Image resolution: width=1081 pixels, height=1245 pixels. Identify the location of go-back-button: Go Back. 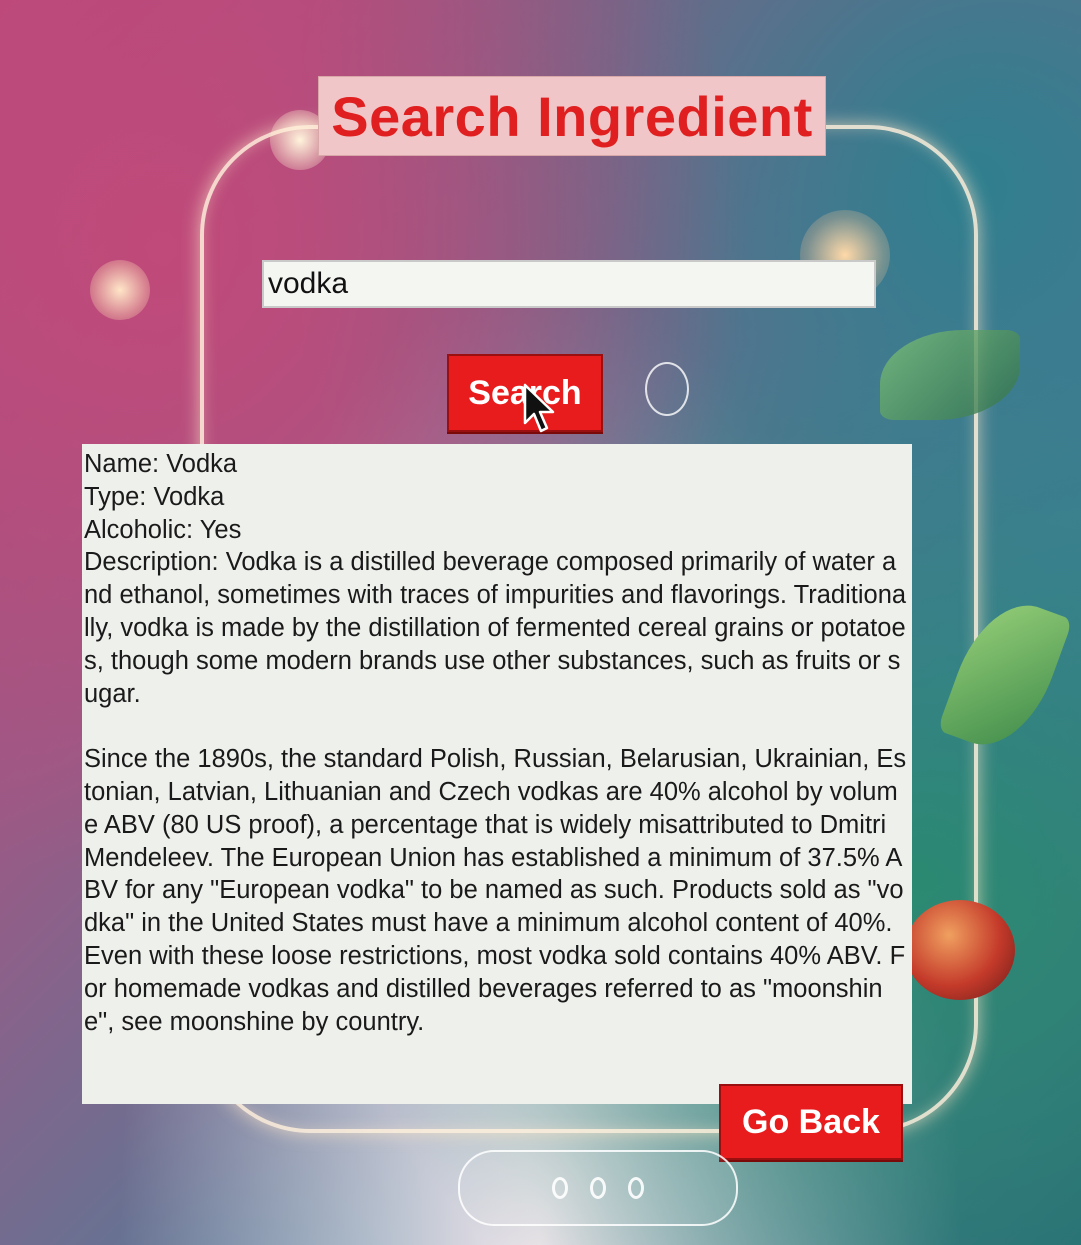
(811, 1122).